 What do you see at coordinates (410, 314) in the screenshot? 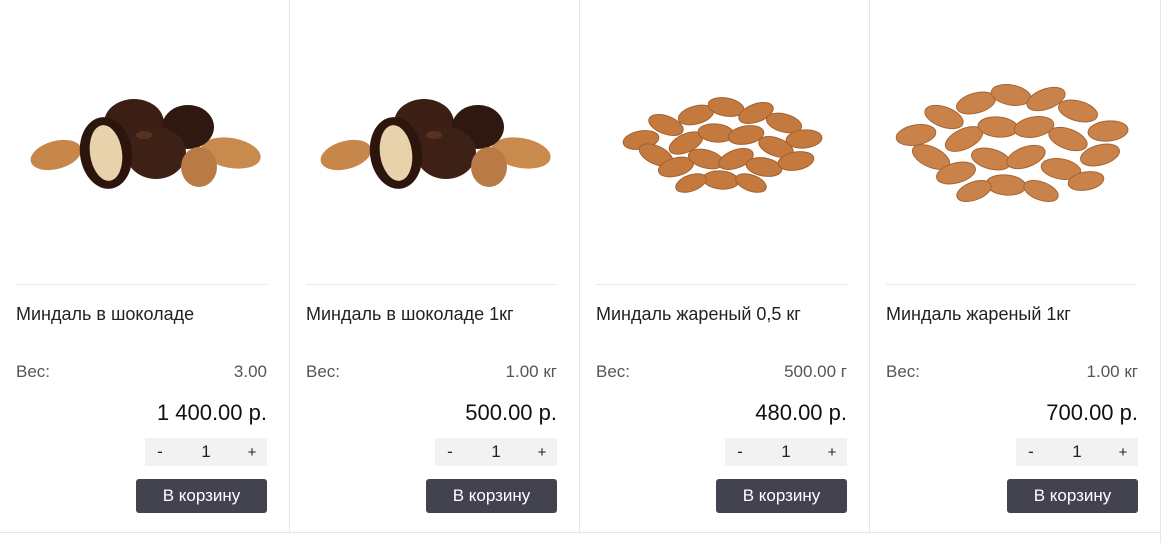
I see `product-name: Миндаль в шоколаде 1кг` at bounding box center [410, 314].